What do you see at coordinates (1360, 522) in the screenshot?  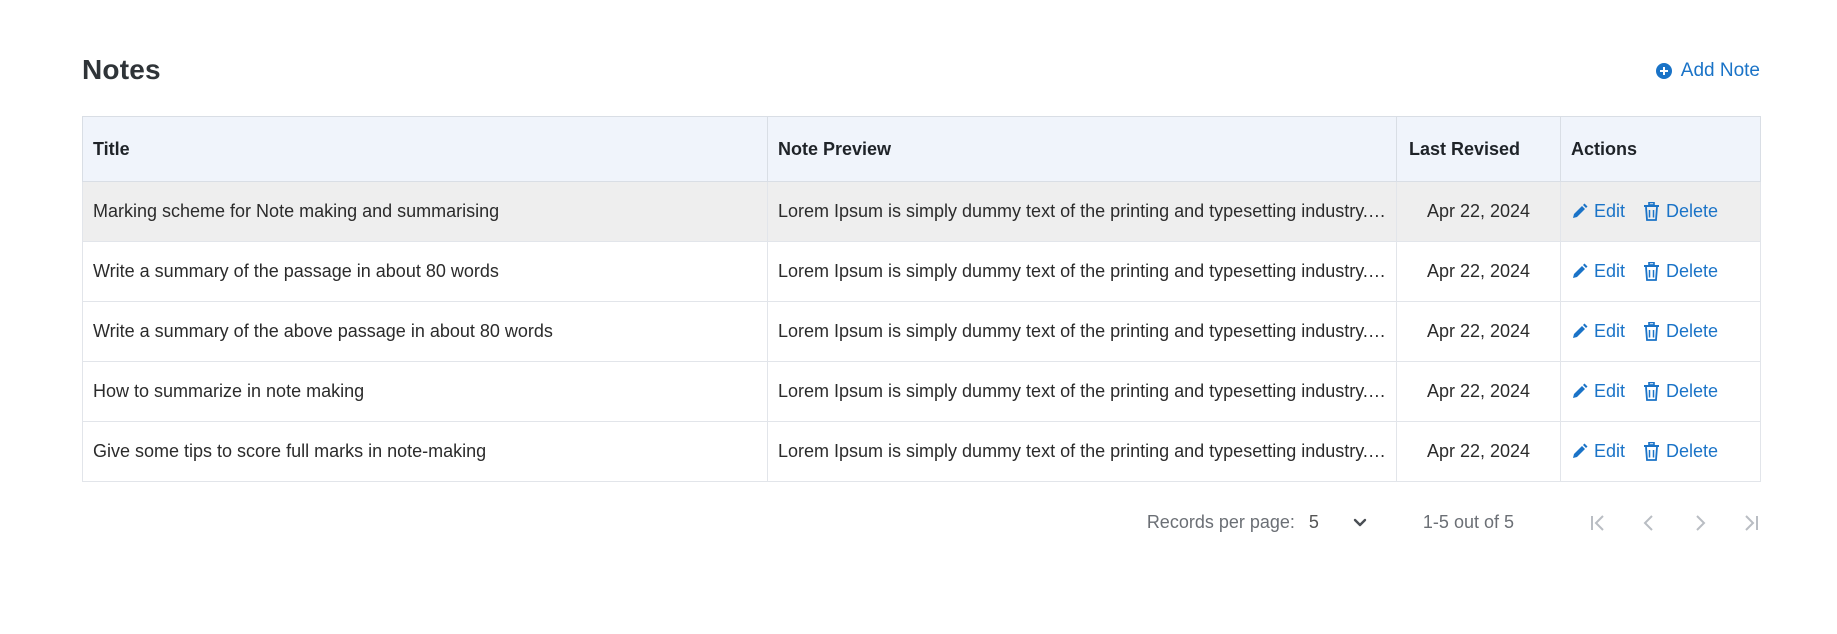 I see `chevron-down-icon` at bounding box center [1360, 522].